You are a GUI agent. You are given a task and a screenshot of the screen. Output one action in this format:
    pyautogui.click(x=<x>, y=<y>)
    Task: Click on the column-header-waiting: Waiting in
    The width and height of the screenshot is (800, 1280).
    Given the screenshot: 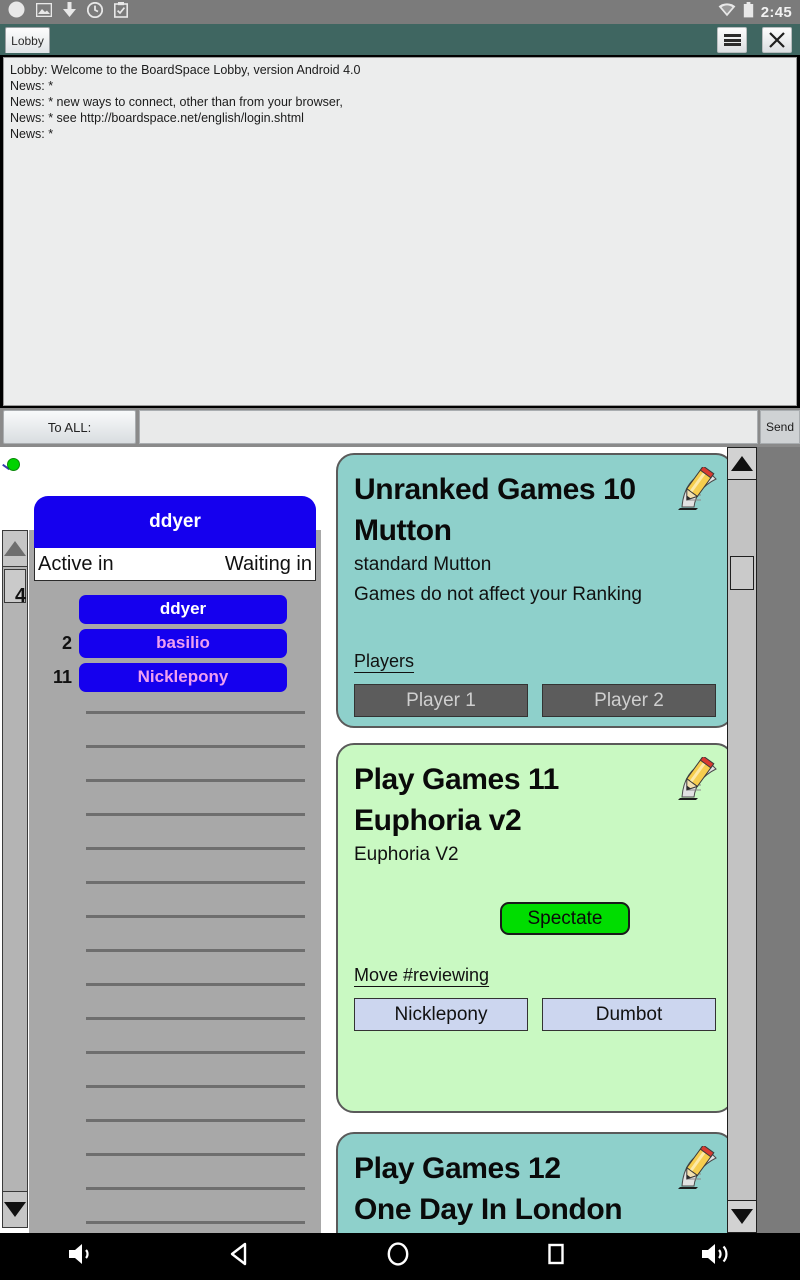 What is the action you would take?
    pyautogui.click(x=268, y=563)
    